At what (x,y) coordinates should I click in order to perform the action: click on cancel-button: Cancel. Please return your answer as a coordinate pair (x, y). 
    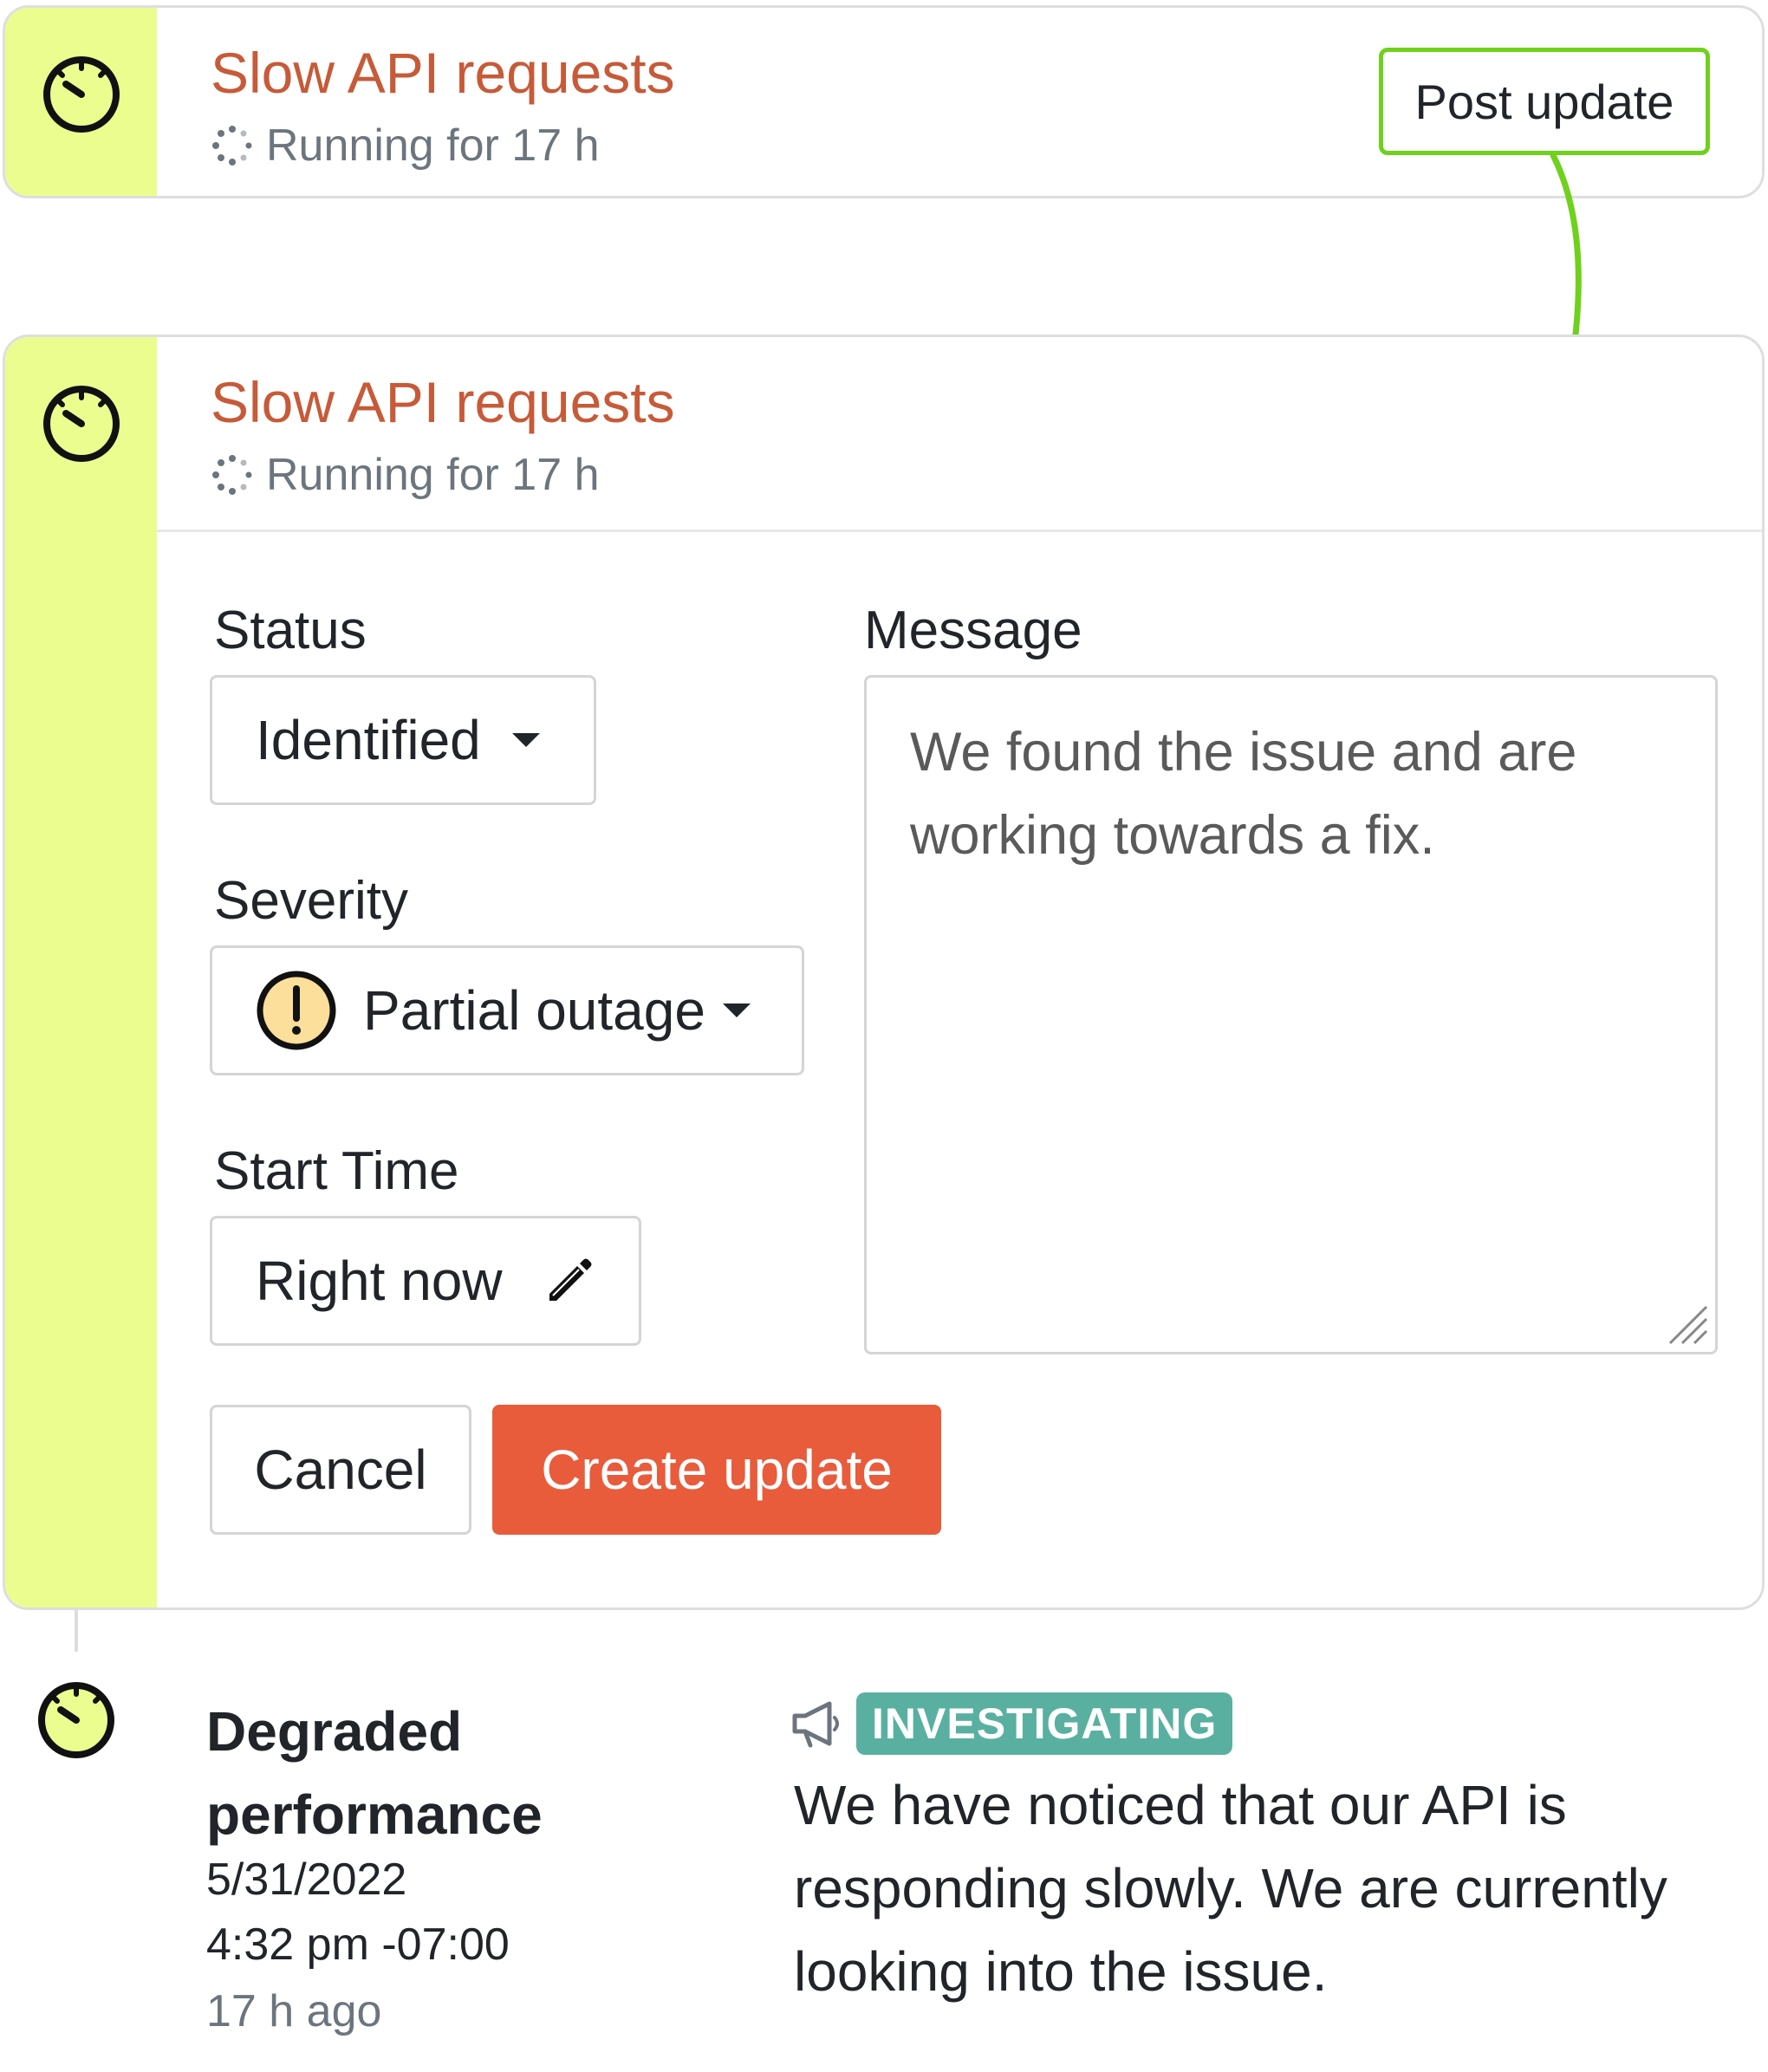
    Looking at the image, I should click on (340, 1470).